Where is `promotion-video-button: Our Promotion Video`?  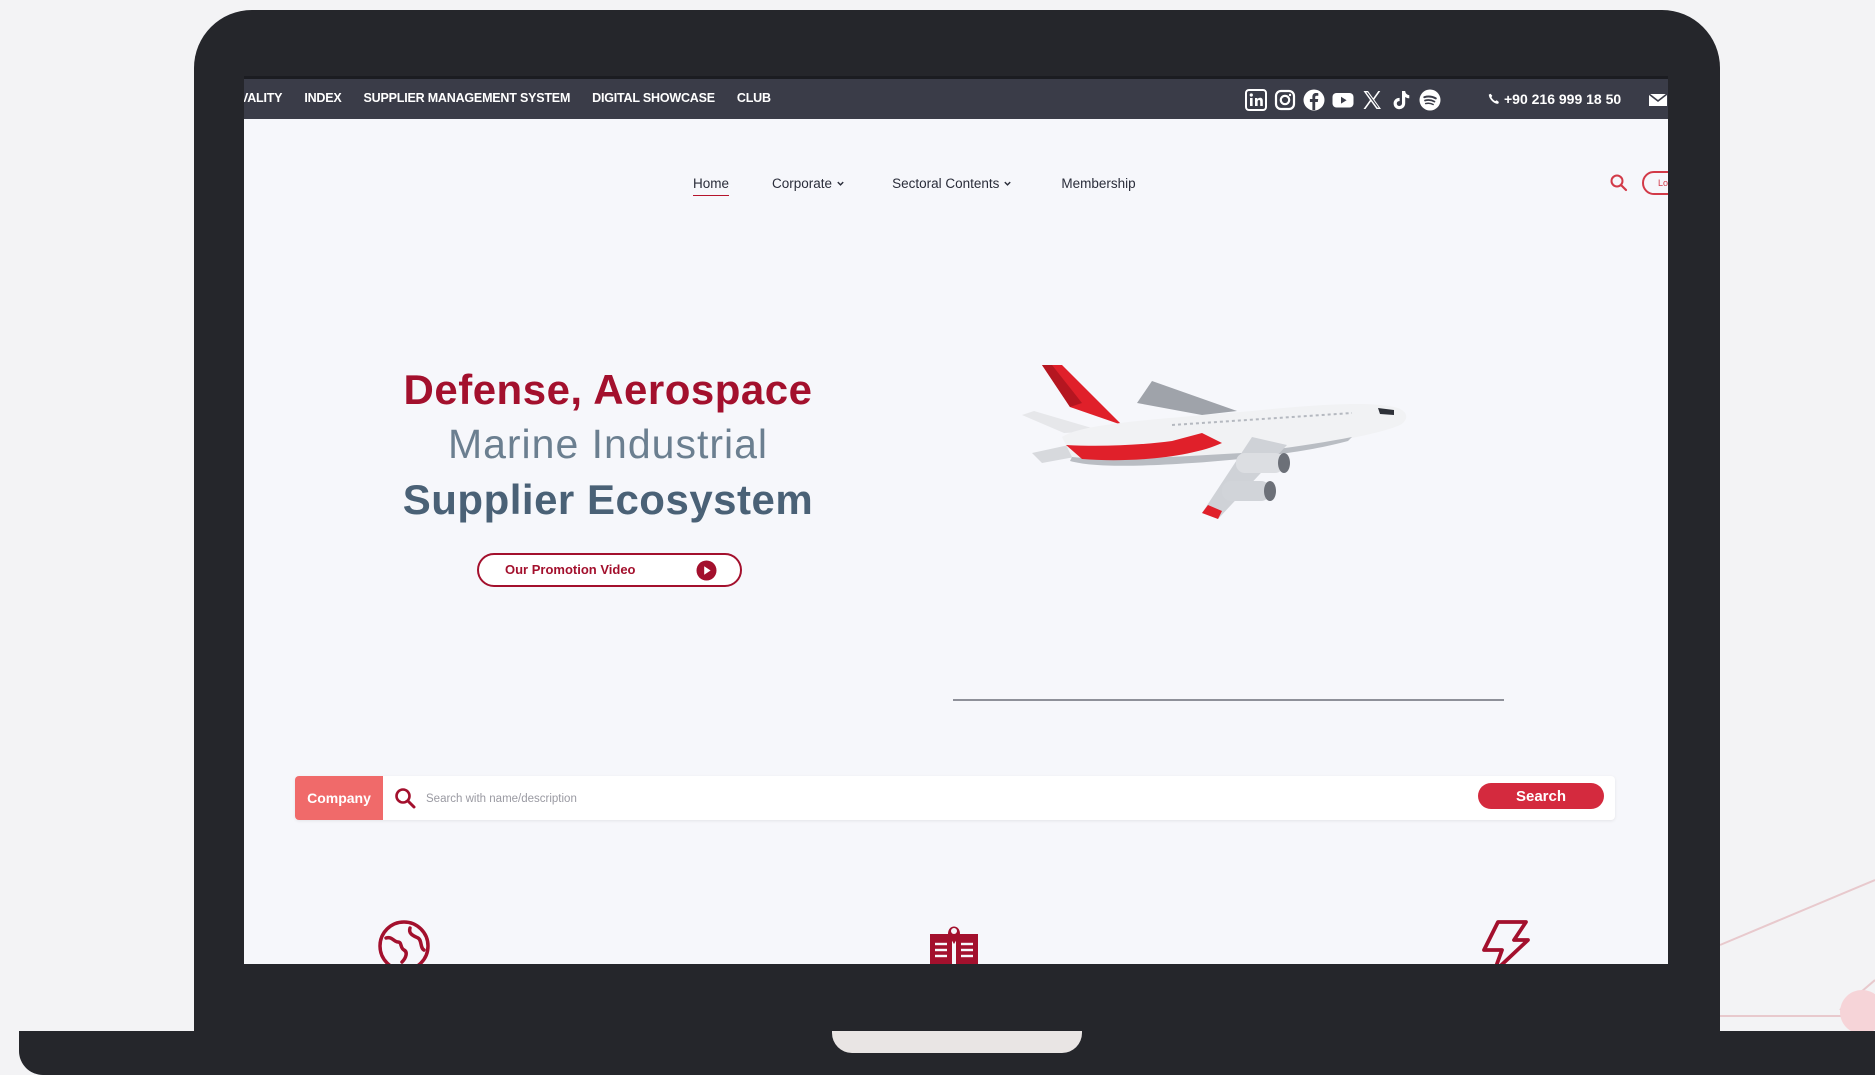 promotion-video-button: Our Promotion Video is located at coordinates (609, 570).